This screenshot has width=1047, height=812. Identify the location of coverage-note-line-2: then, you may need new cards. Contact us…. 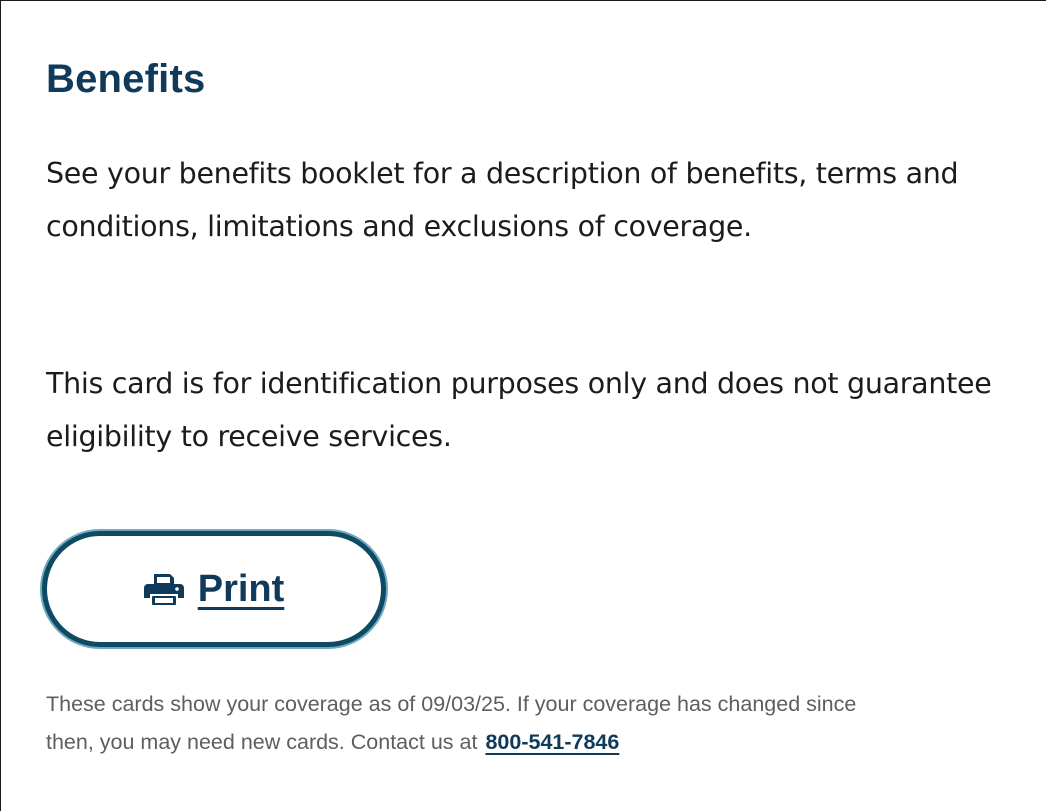
(262, 742).